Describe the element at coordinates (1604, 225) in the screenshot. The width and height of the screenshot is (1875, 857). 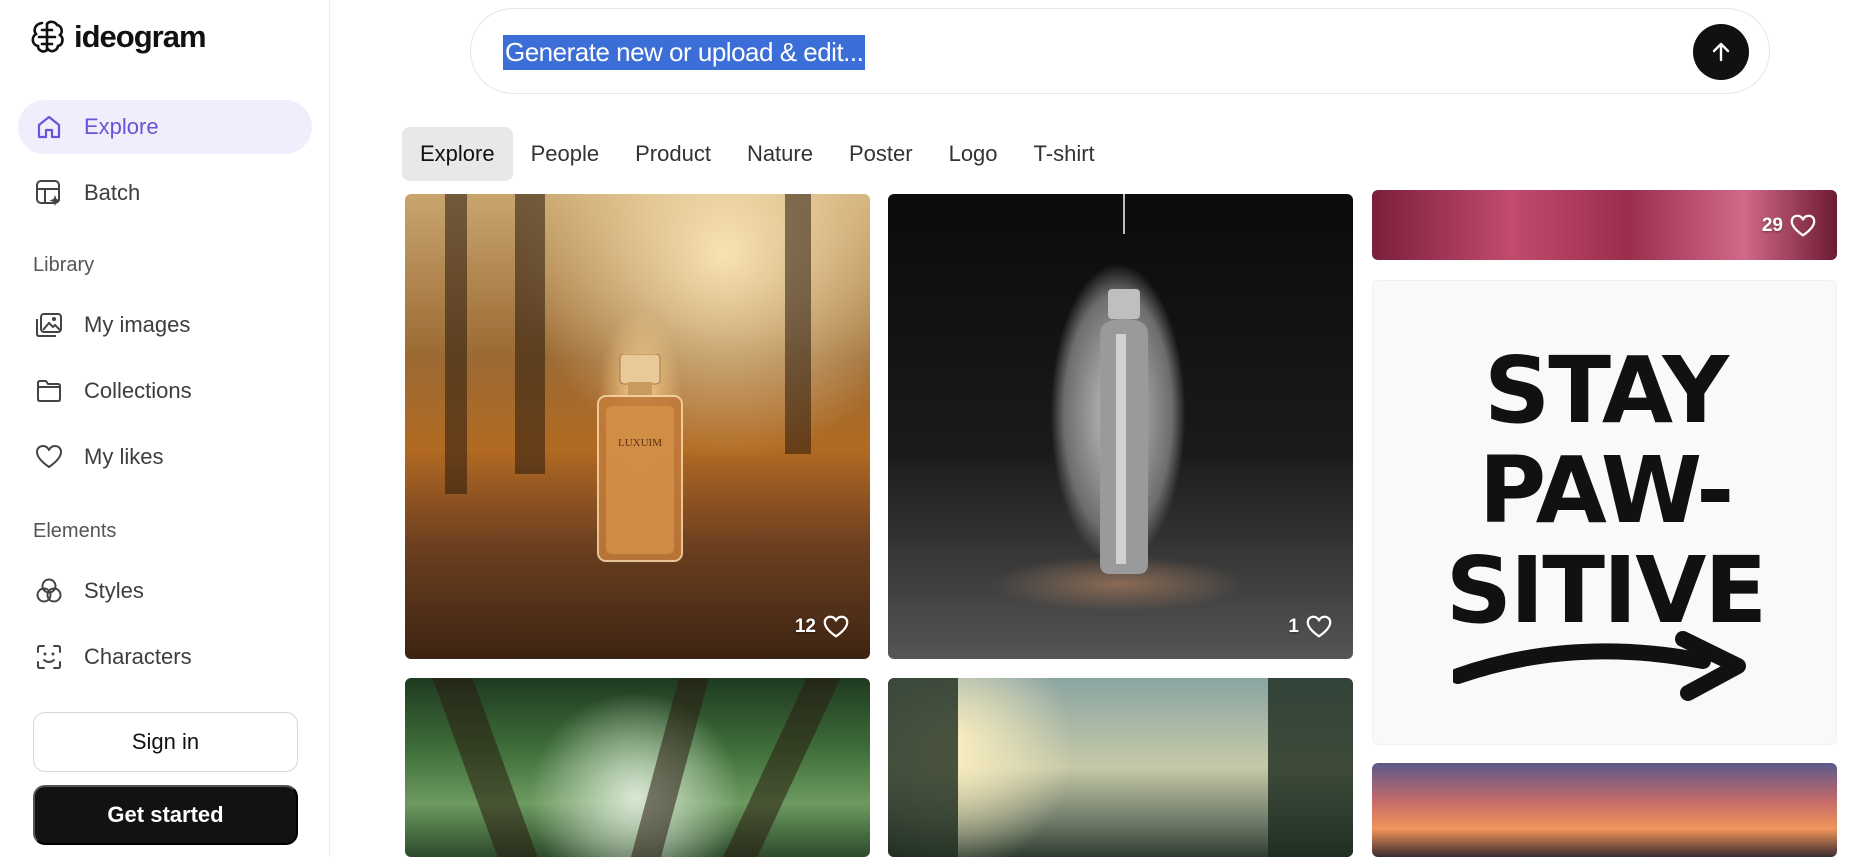
I see `gallery-image-pink-flowers: 29` at that location.